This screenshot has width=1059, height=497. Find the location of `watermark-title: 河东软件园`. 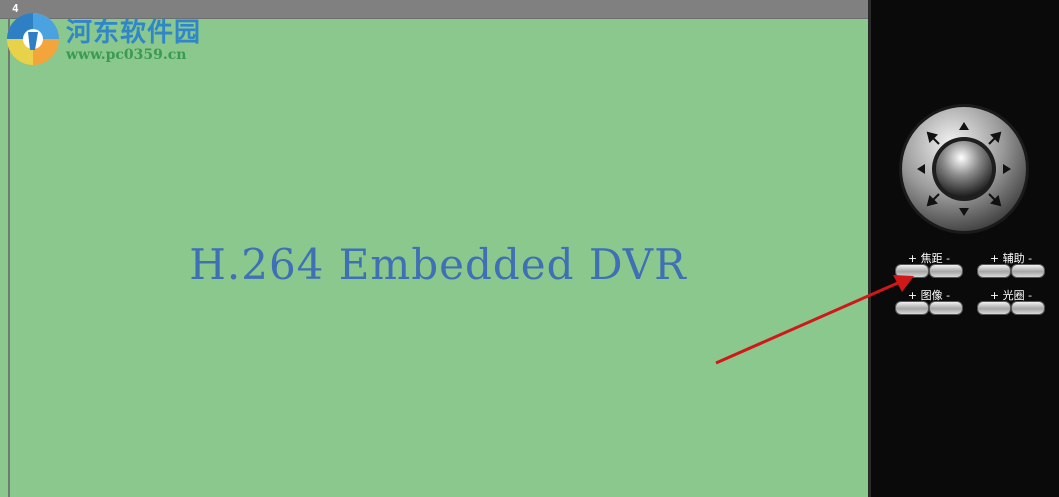

watermark-title: 河东软件园 is located at coordinates (134, 33).